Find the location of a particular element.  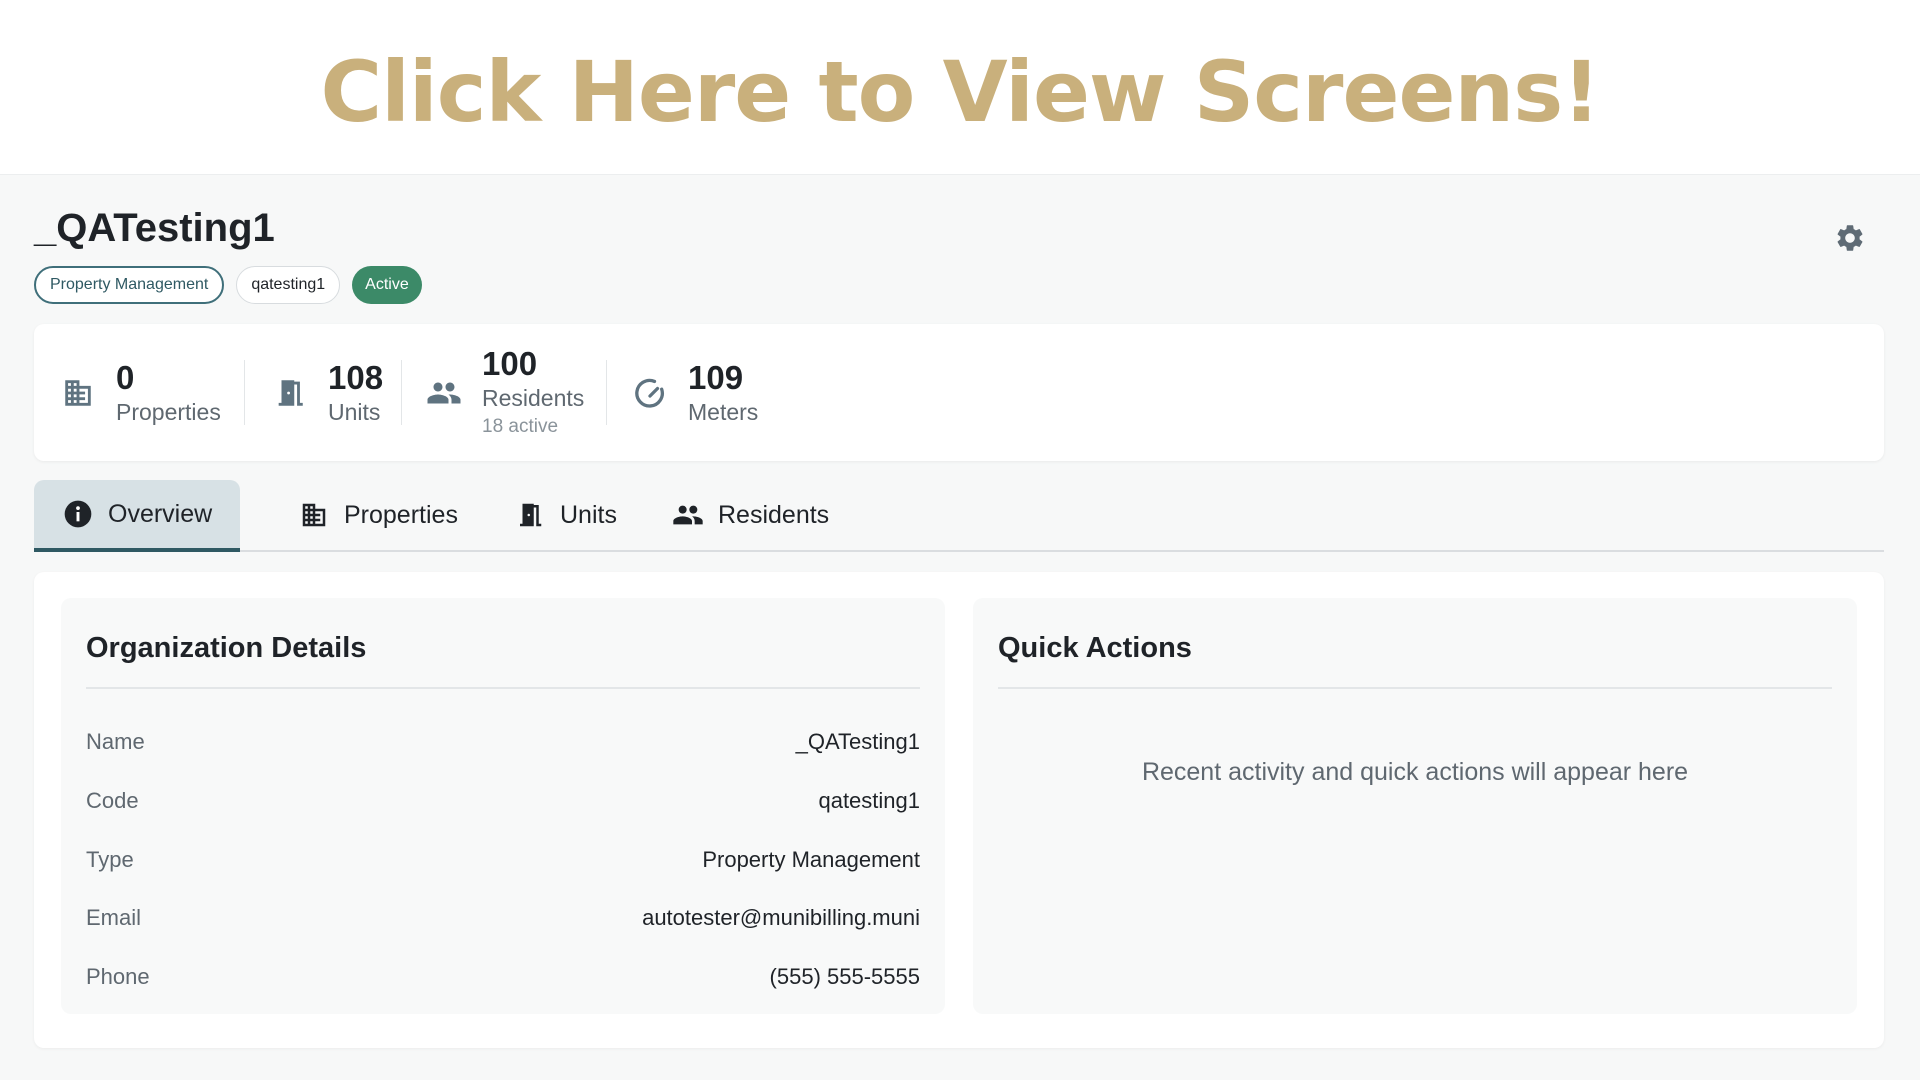

org-badges: Property Management qatesting1 Active is located at coordinates (228, 285).